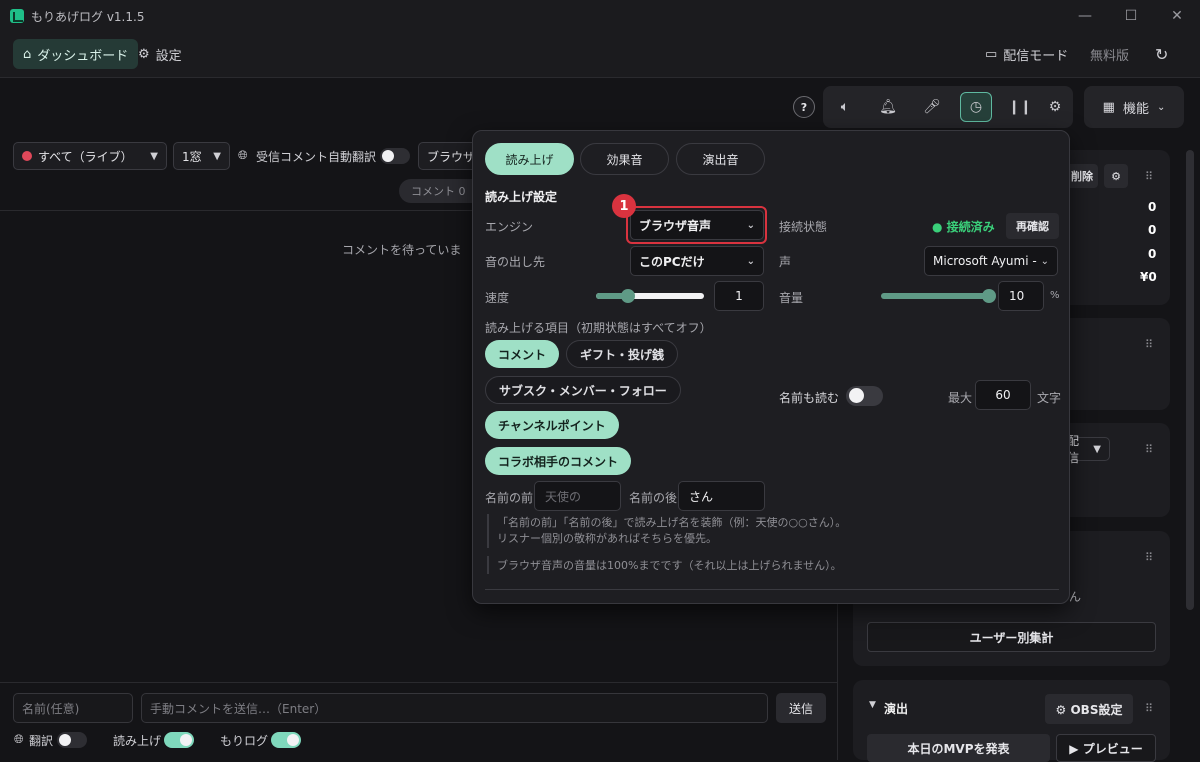 The image size is (1200, 762). Describe the element at coordinates (73, 708) in the screenshot. I see `name-input: 名前(任意)` at that location.